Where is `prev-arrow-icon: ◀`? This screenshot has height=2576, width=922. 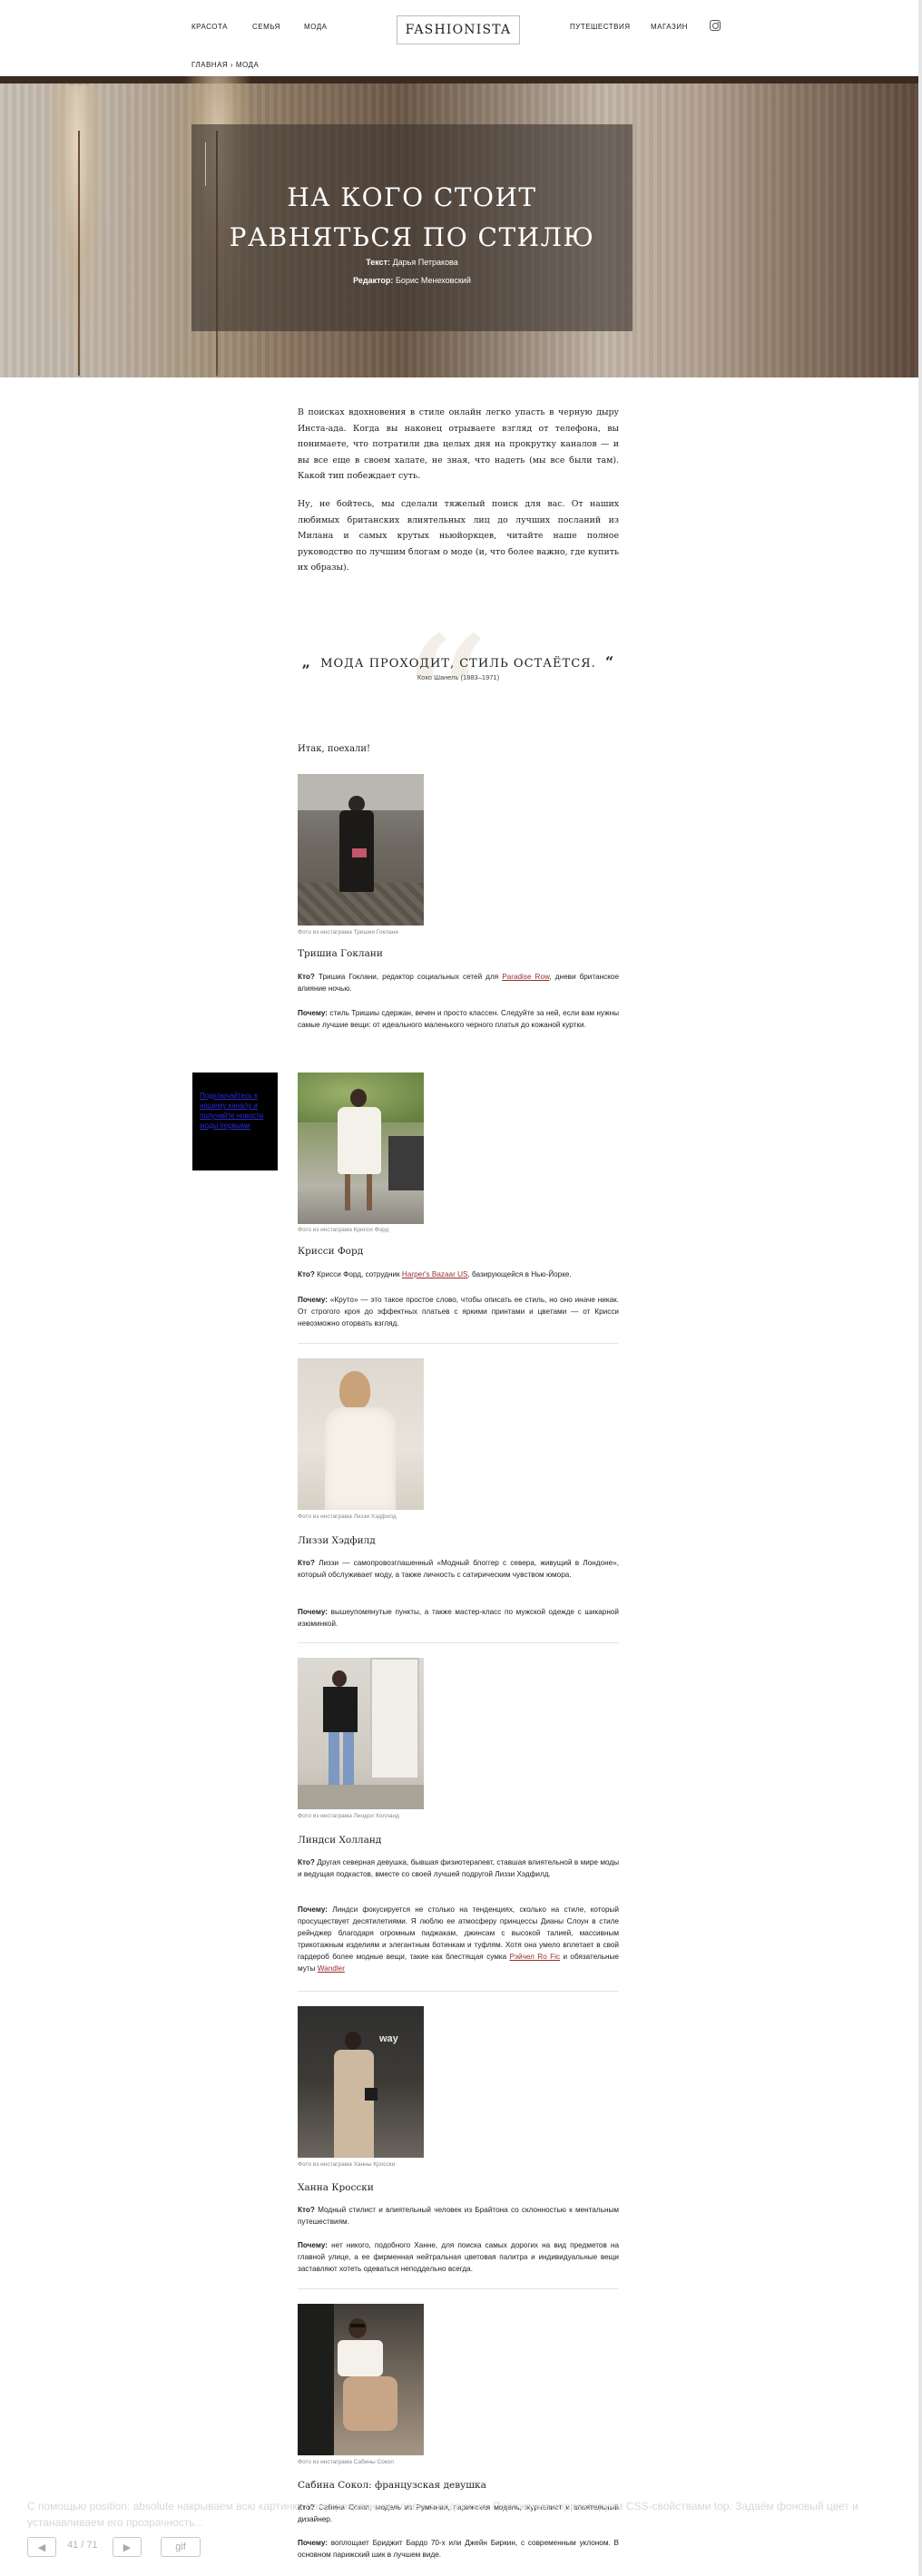
prev-arrow-icon: ◀ is located at coordinates (41, 2547).